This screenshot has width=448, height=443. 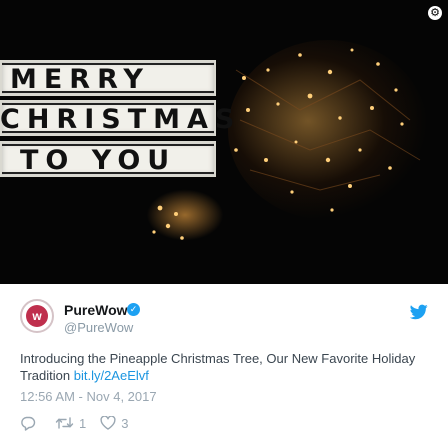 I want to click on lightbox-sign-line: TO YOU, so click(x=108, y=159).